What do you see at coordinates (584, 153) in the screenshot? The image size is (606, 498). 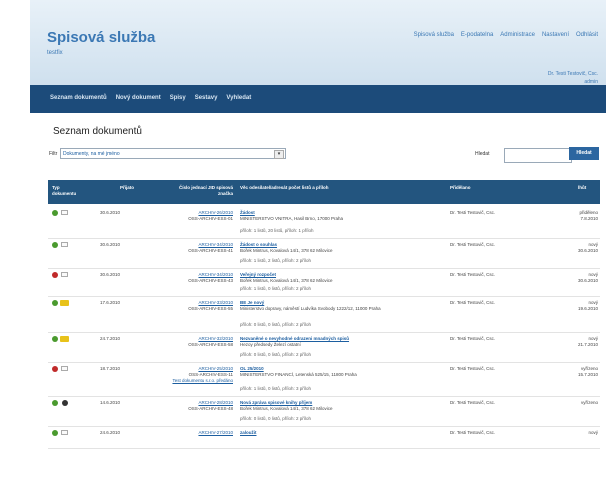 I see `search-button: Hledat` at bounding box center [584, 153].